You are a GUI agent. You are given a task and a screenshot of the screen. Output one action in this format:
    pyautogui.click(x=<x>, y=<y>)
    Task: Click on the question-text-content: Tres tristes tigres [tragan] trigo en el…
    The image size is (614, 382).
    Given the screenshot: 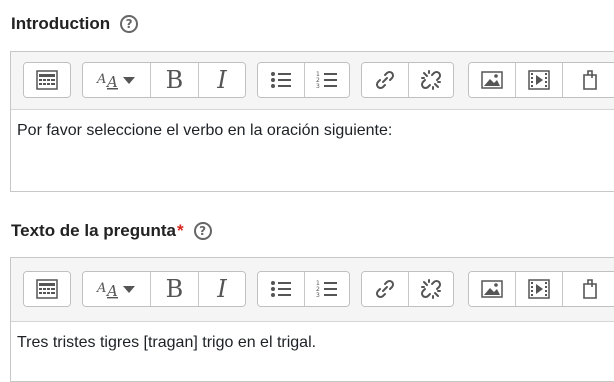 What is the action you would take?
    pyautogui.click(x=312, y=338)
    